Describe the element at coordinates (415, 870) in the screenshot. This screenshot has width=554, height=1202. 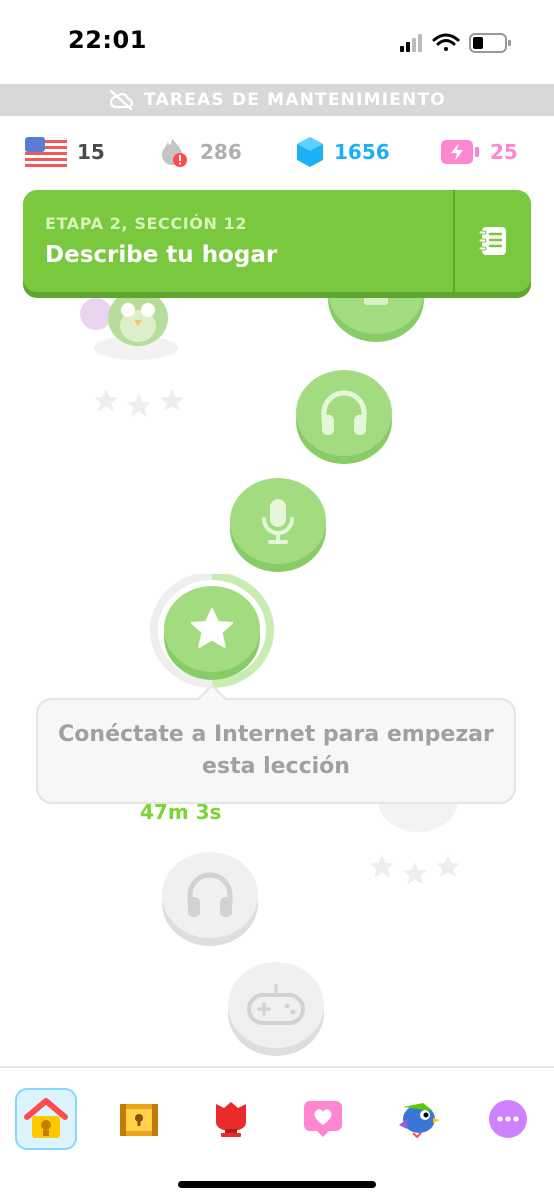
I see `chest-stars` at that location.